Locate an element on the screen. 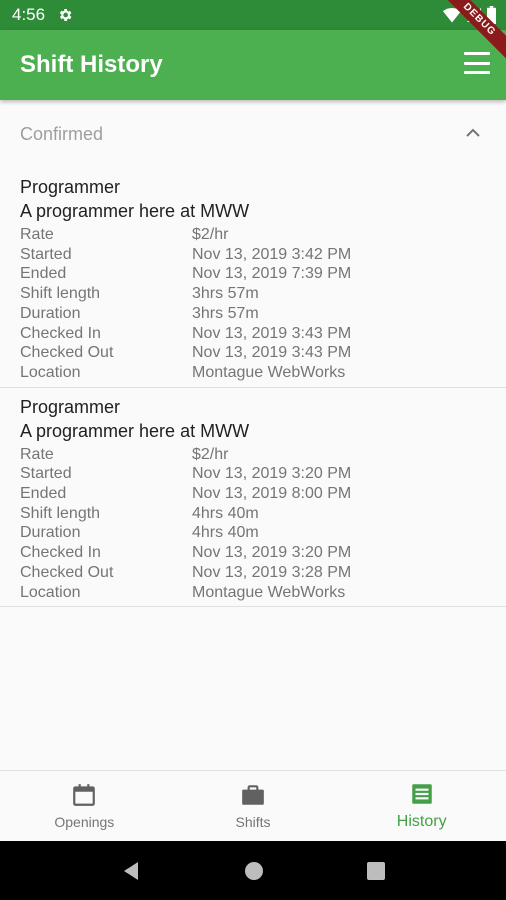 The height and width of the screenshot is (900, 506). confirmed-section-header: Confirmed is located at coordinates (253, 134).